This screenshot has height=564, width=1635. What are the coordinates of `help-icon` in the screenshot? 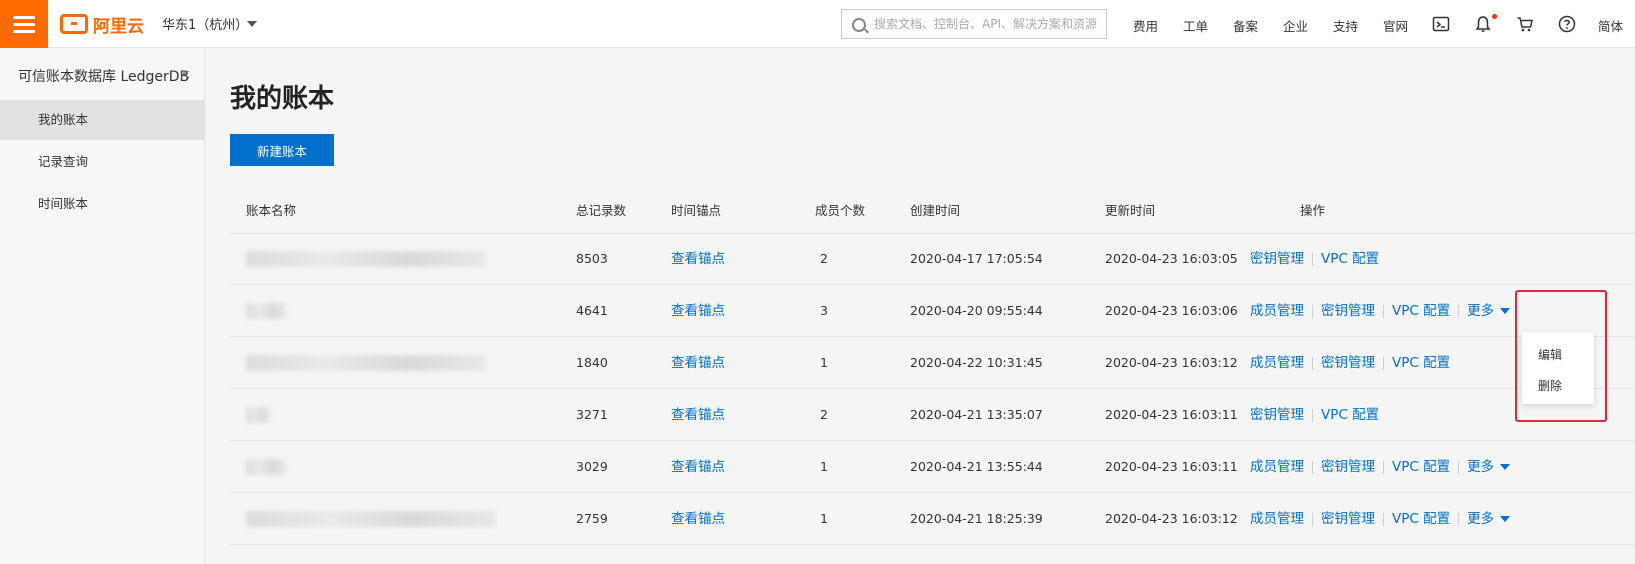 It's located at (1567, 24).